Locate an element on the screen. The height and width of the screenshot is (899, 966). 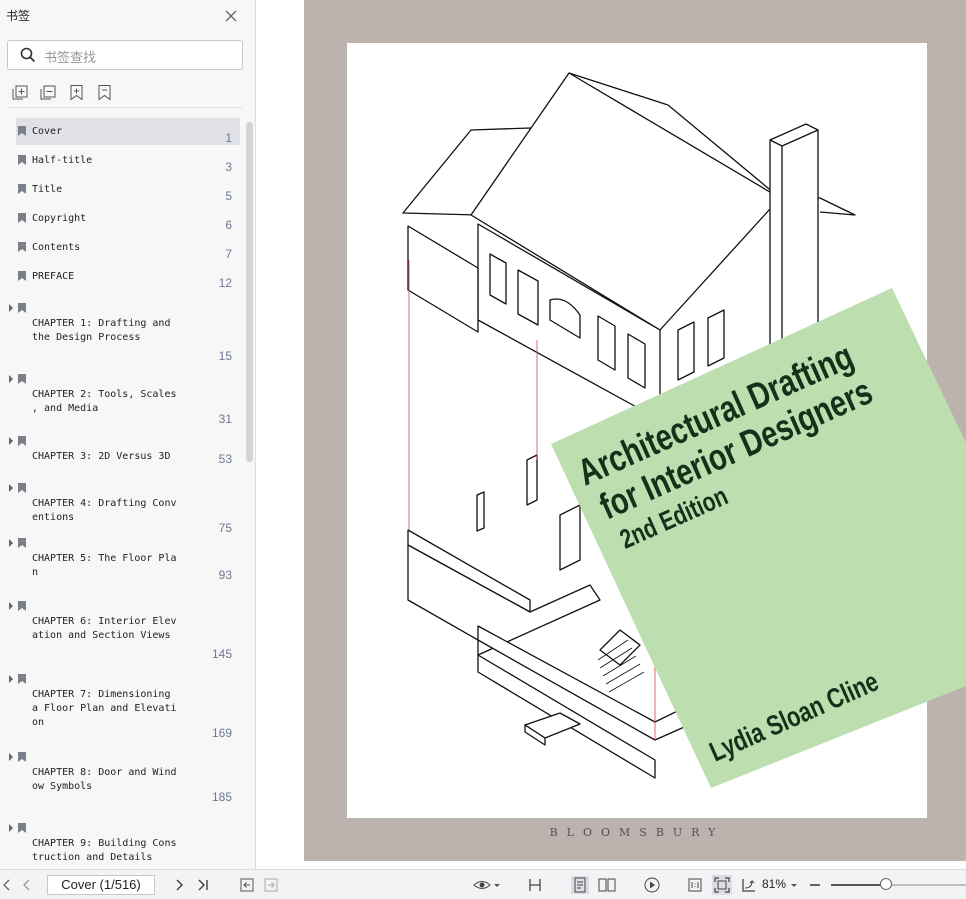
bookmark-page-number: 7 is located at coordinates (228, 254).